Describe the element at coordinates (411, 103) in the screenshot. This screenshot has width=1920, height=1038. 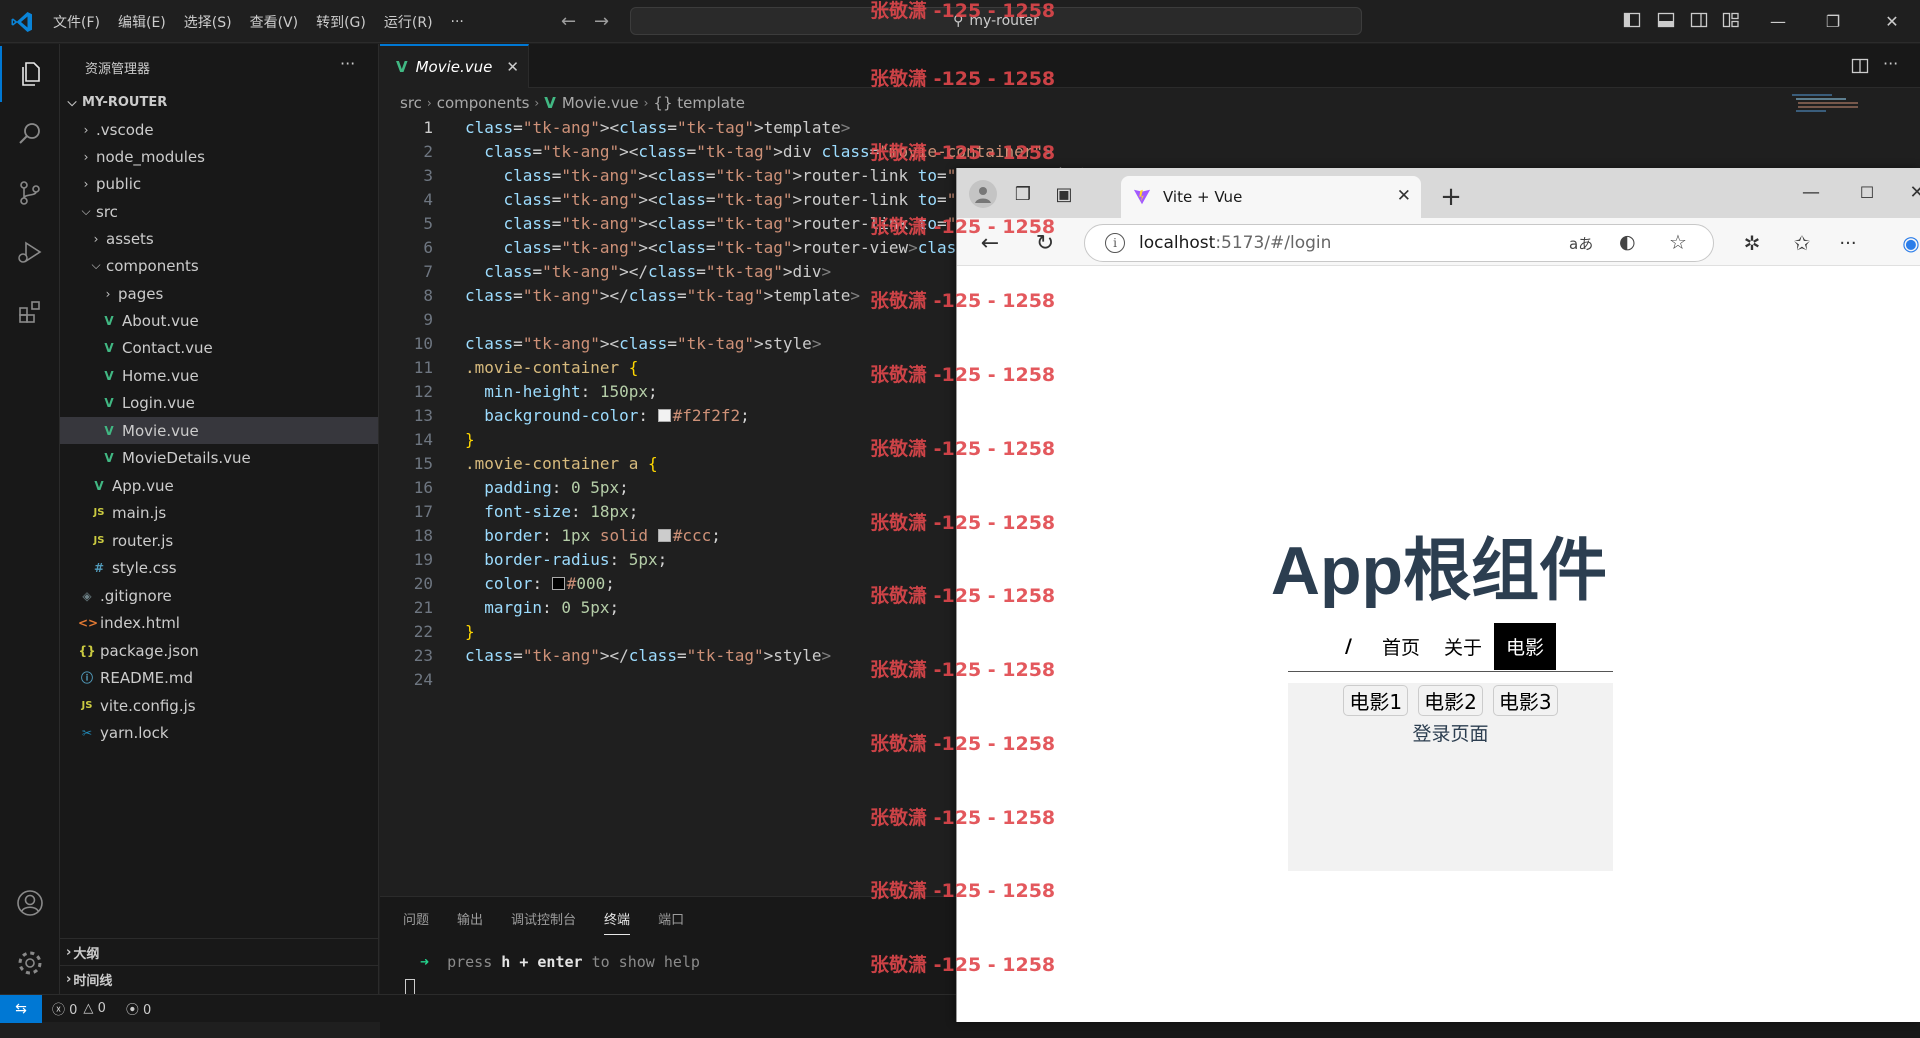
I see `breadcrumb-src: src` at that location.